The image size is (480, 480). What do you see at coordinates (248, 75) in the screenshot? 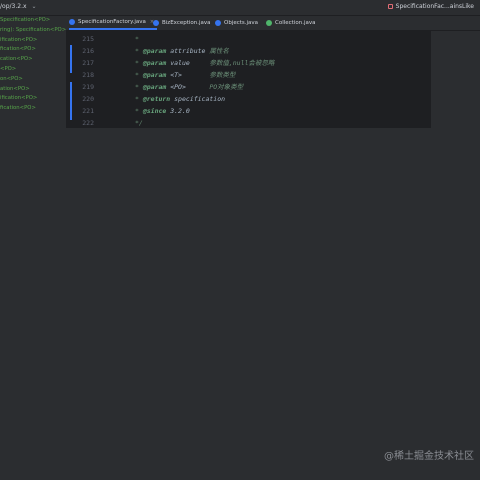
I see `code-line: 218 * @param <T> 参数类型` at bounding box center [248, 75].